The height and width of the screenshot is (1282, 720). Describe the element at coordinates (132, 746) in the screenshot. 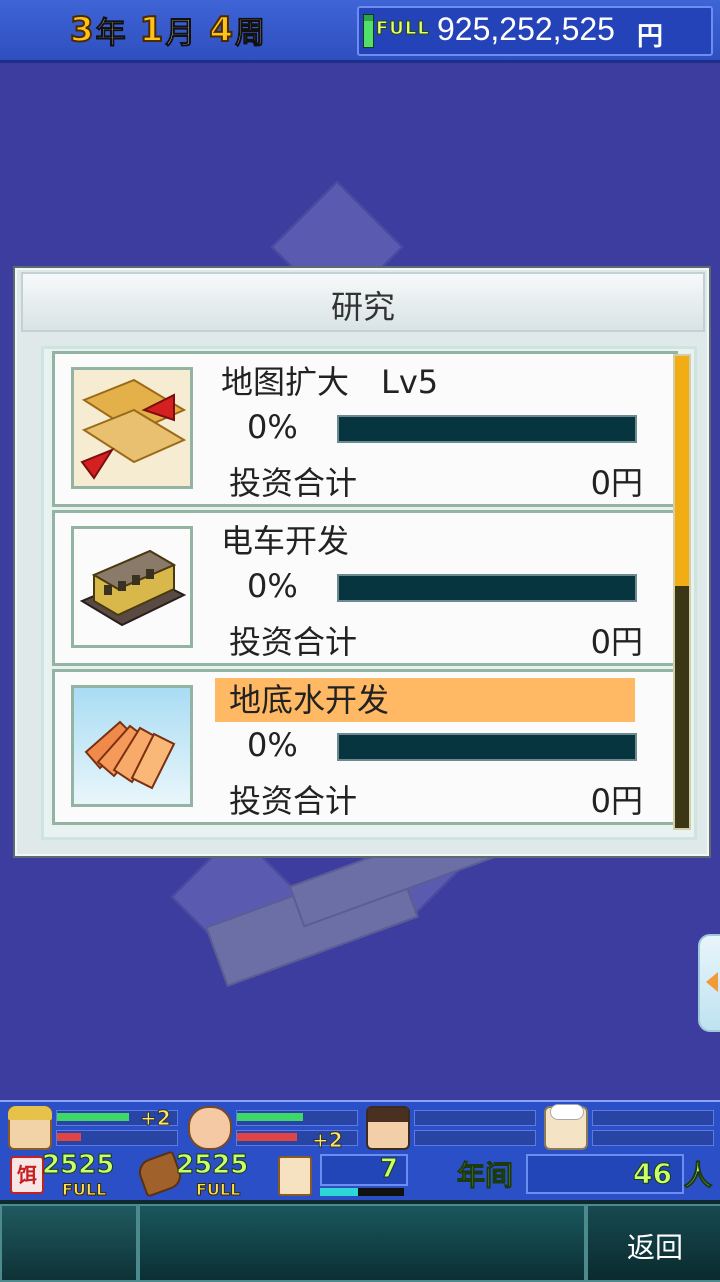

I see `cards-icon` at that location.